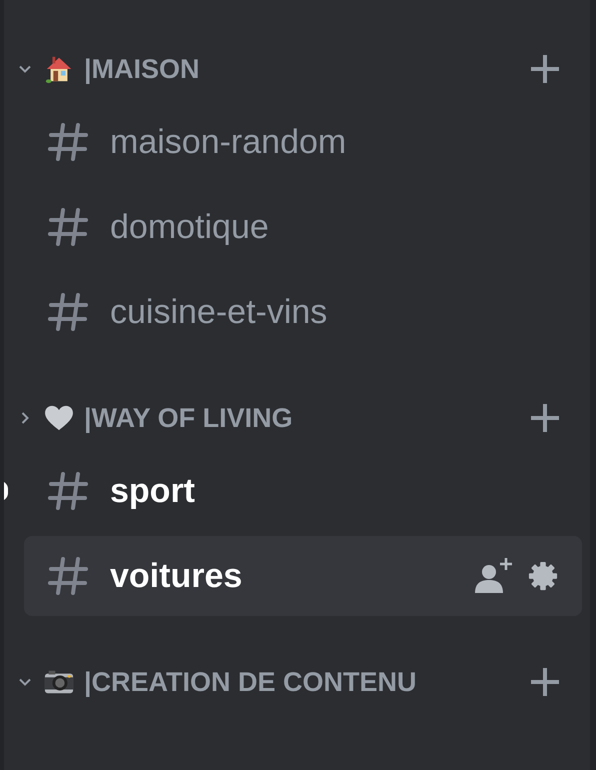  What do you see at coordinates (303, 491) in the screenshot?
I see `channel-item: sport` at bounding box center [303, 491].